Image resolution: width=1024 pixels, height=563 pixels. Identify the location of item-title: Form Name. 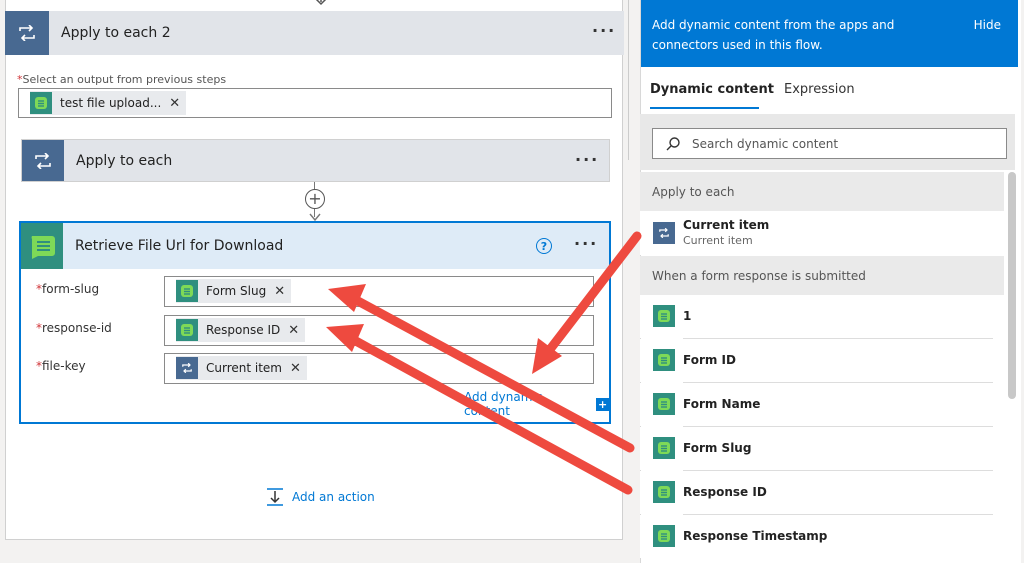
(722, 404).